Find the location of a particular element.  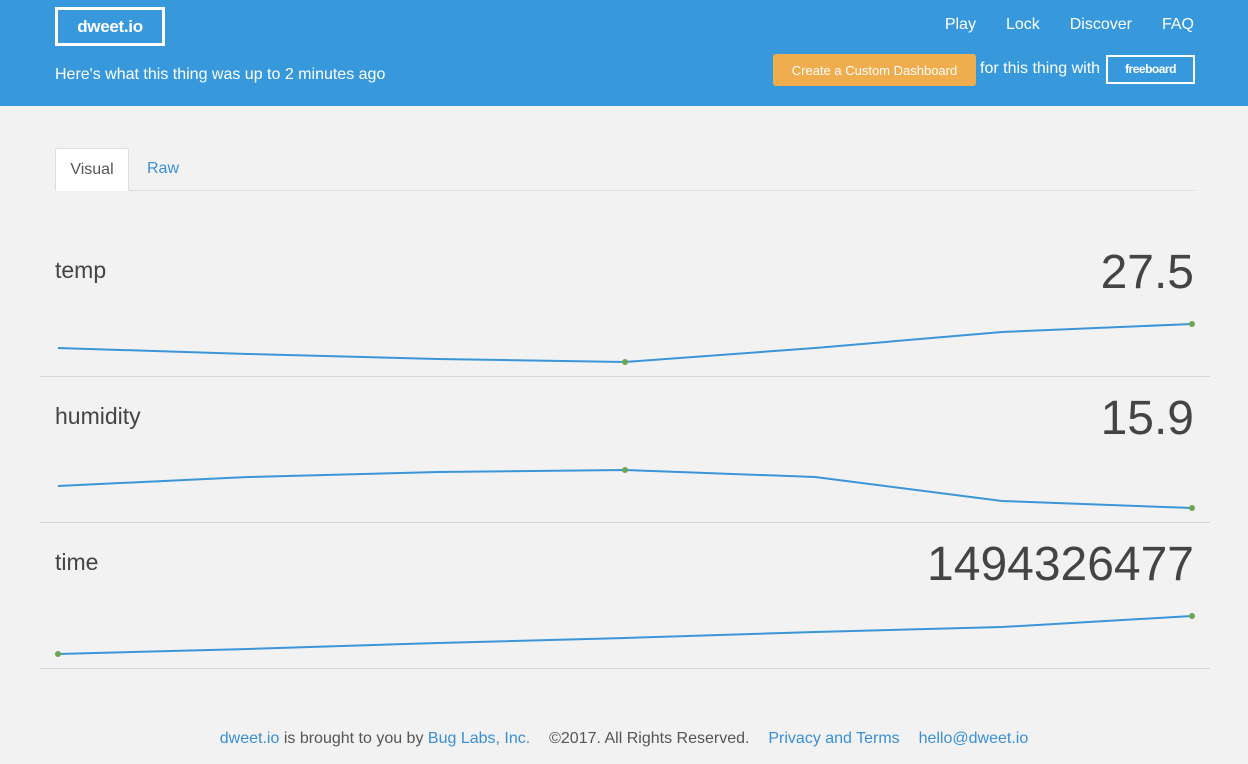

create-dashboard-button: Create a Custom Dashboard is located at coordinates (874, 70).